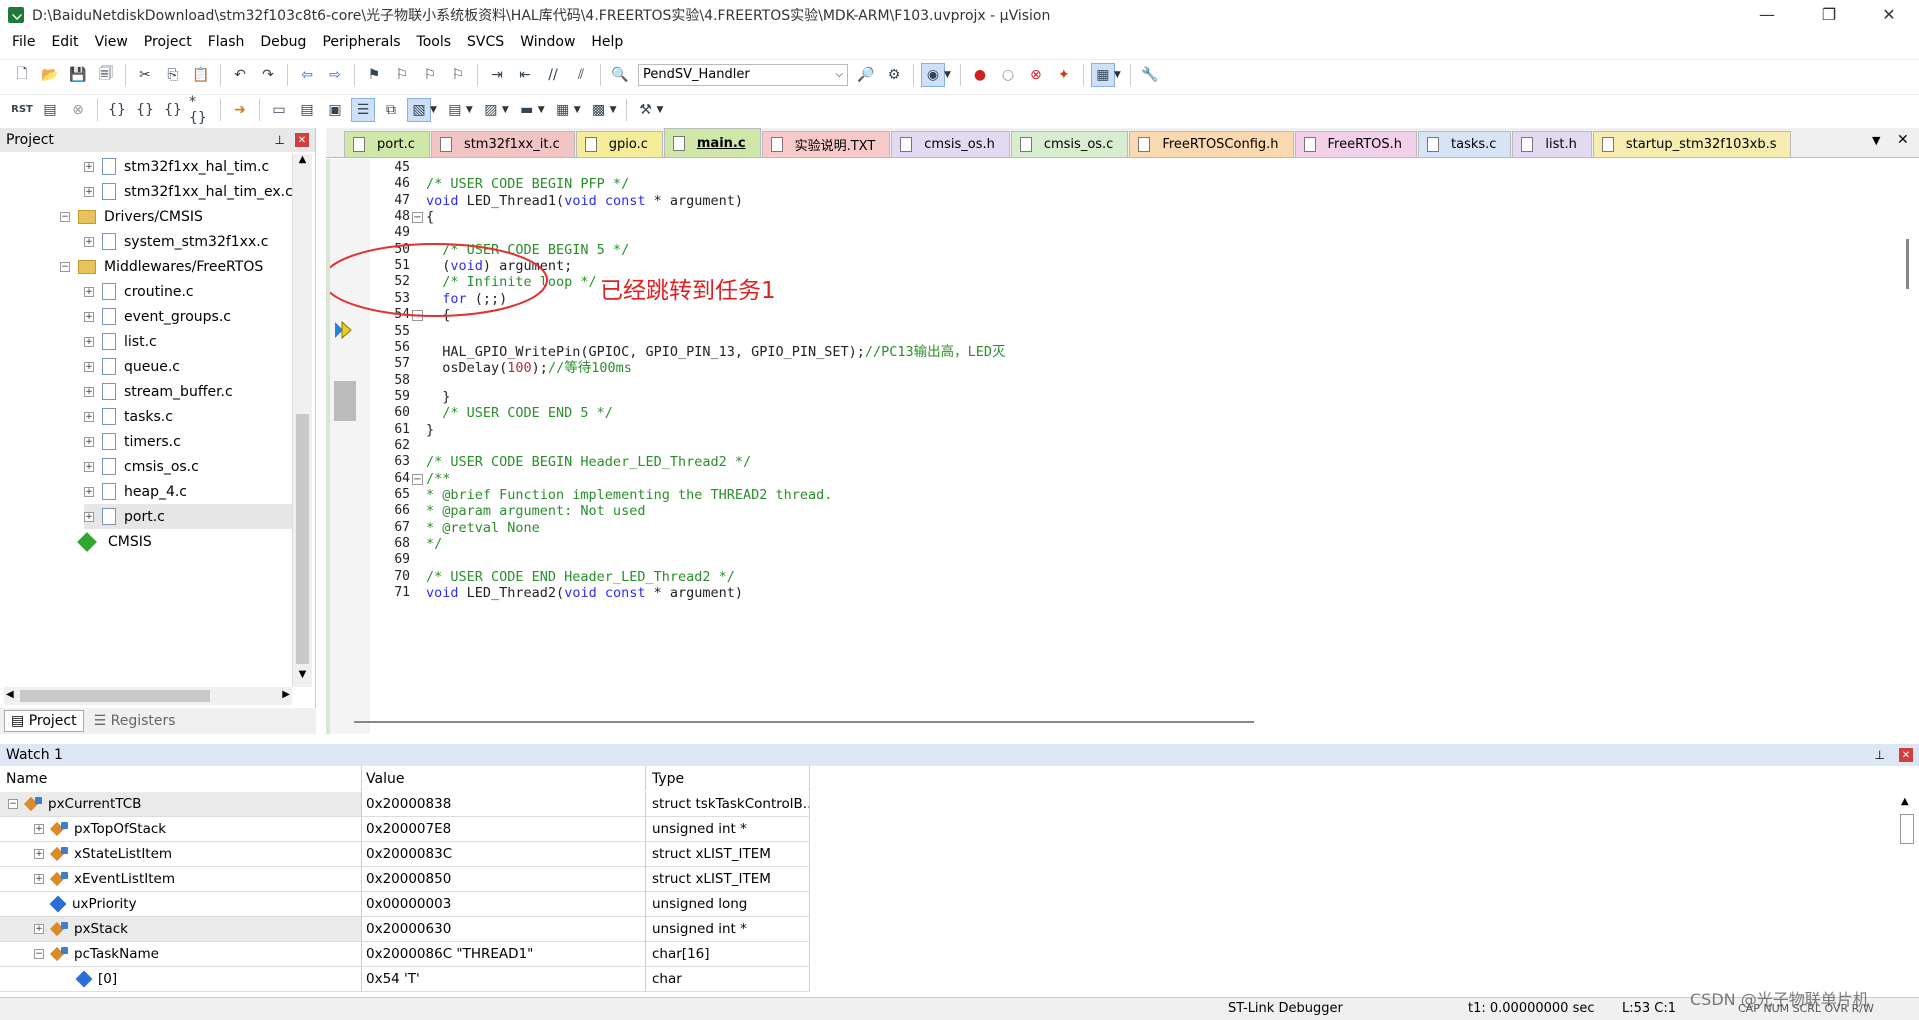 Image resolution: width=1919 pixels, height=1020 pixels. Describe the element at coordinates (283, 42) in the screenshot. I see `menu-debug: Debug` at that location.